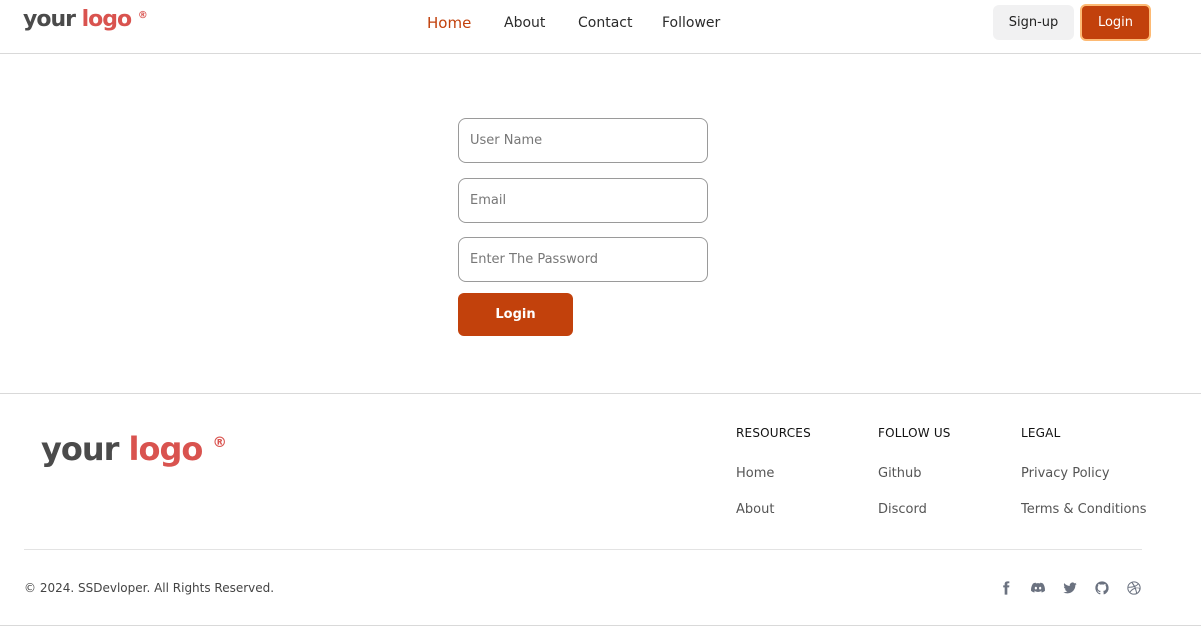  What do you see at coordinates (583, 140) in the screenshot?
I see `username-input` at bounding box center [583, 140].